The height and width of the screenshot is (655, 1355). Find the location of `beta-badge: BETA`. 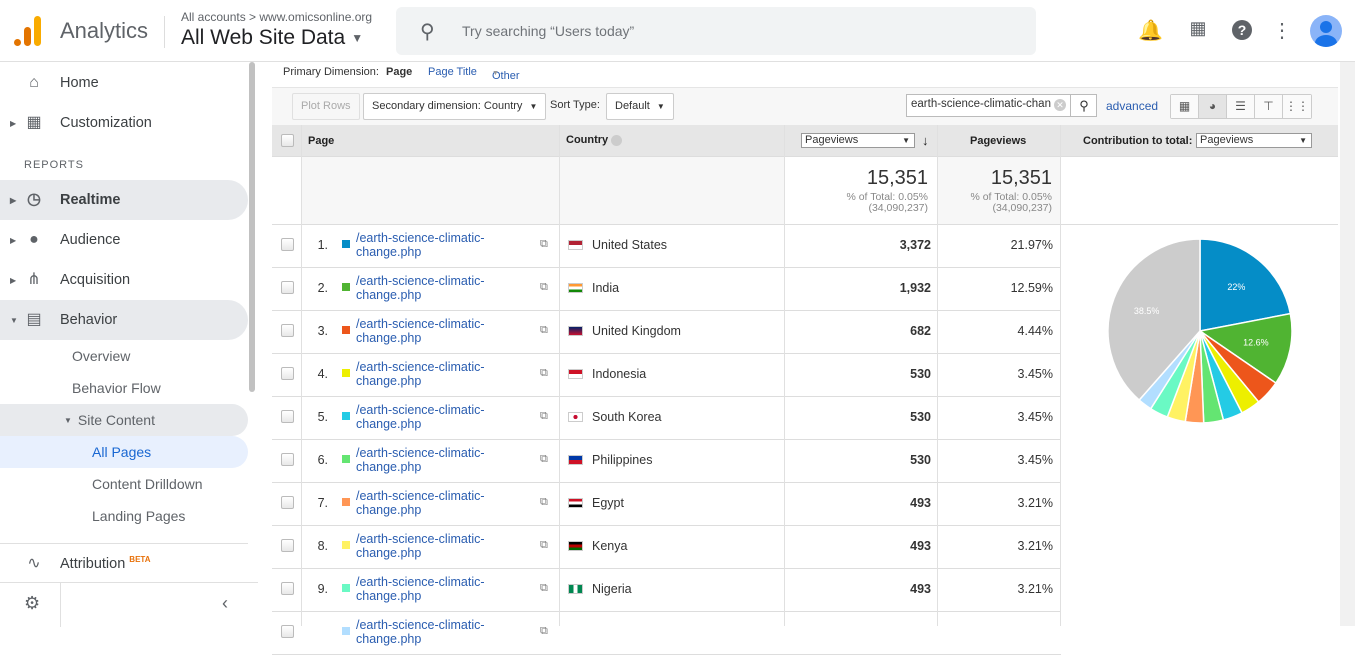

beta-badge: BETA is located at coordinates (140, 560).